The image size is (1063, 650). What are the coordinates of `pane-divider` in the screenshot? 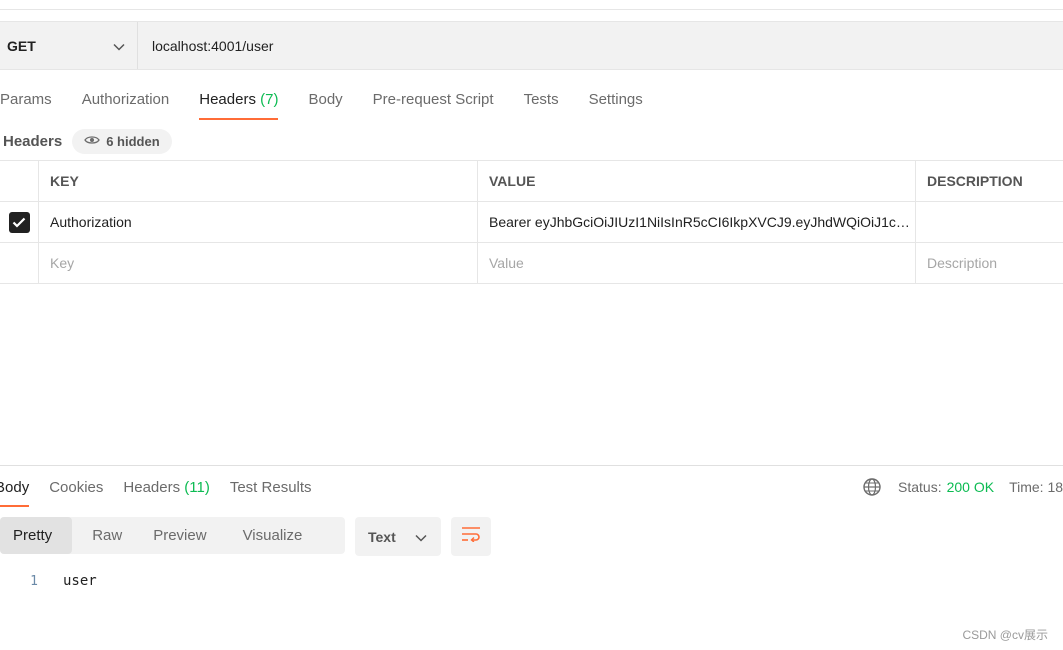 It's located at (531, 465).